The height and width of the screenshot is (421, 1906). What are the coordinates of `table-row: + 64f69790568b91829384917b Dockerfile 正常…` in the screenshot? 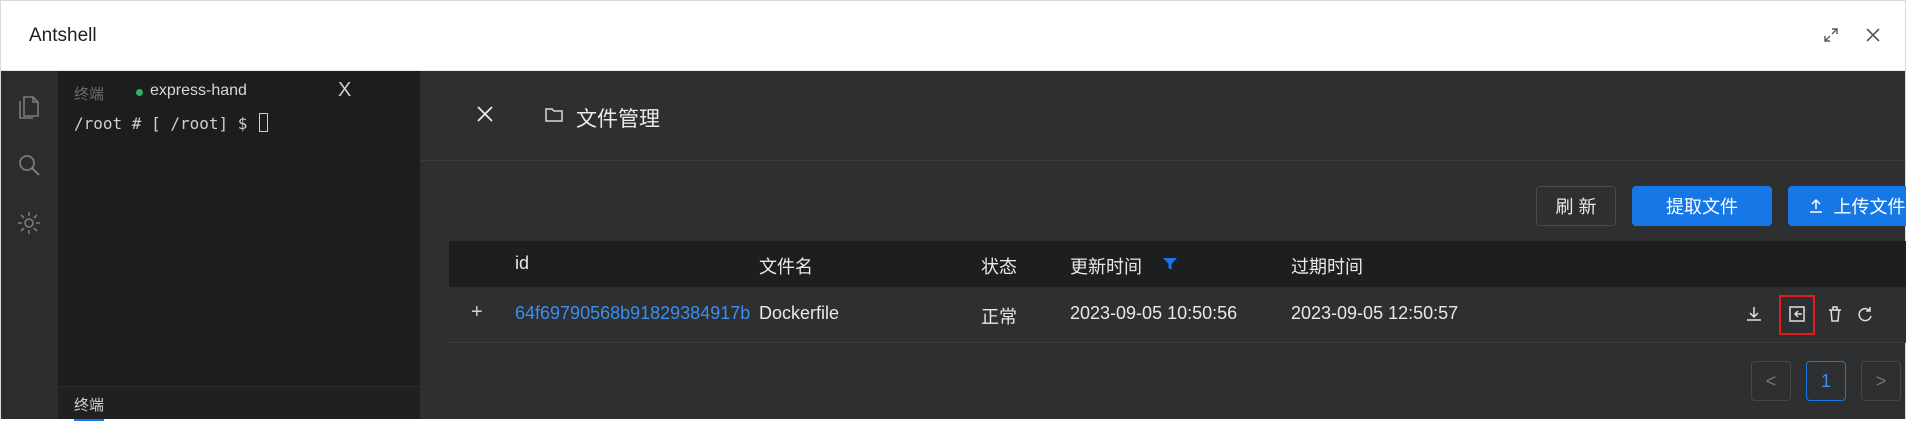 It's located at (1177, 315).